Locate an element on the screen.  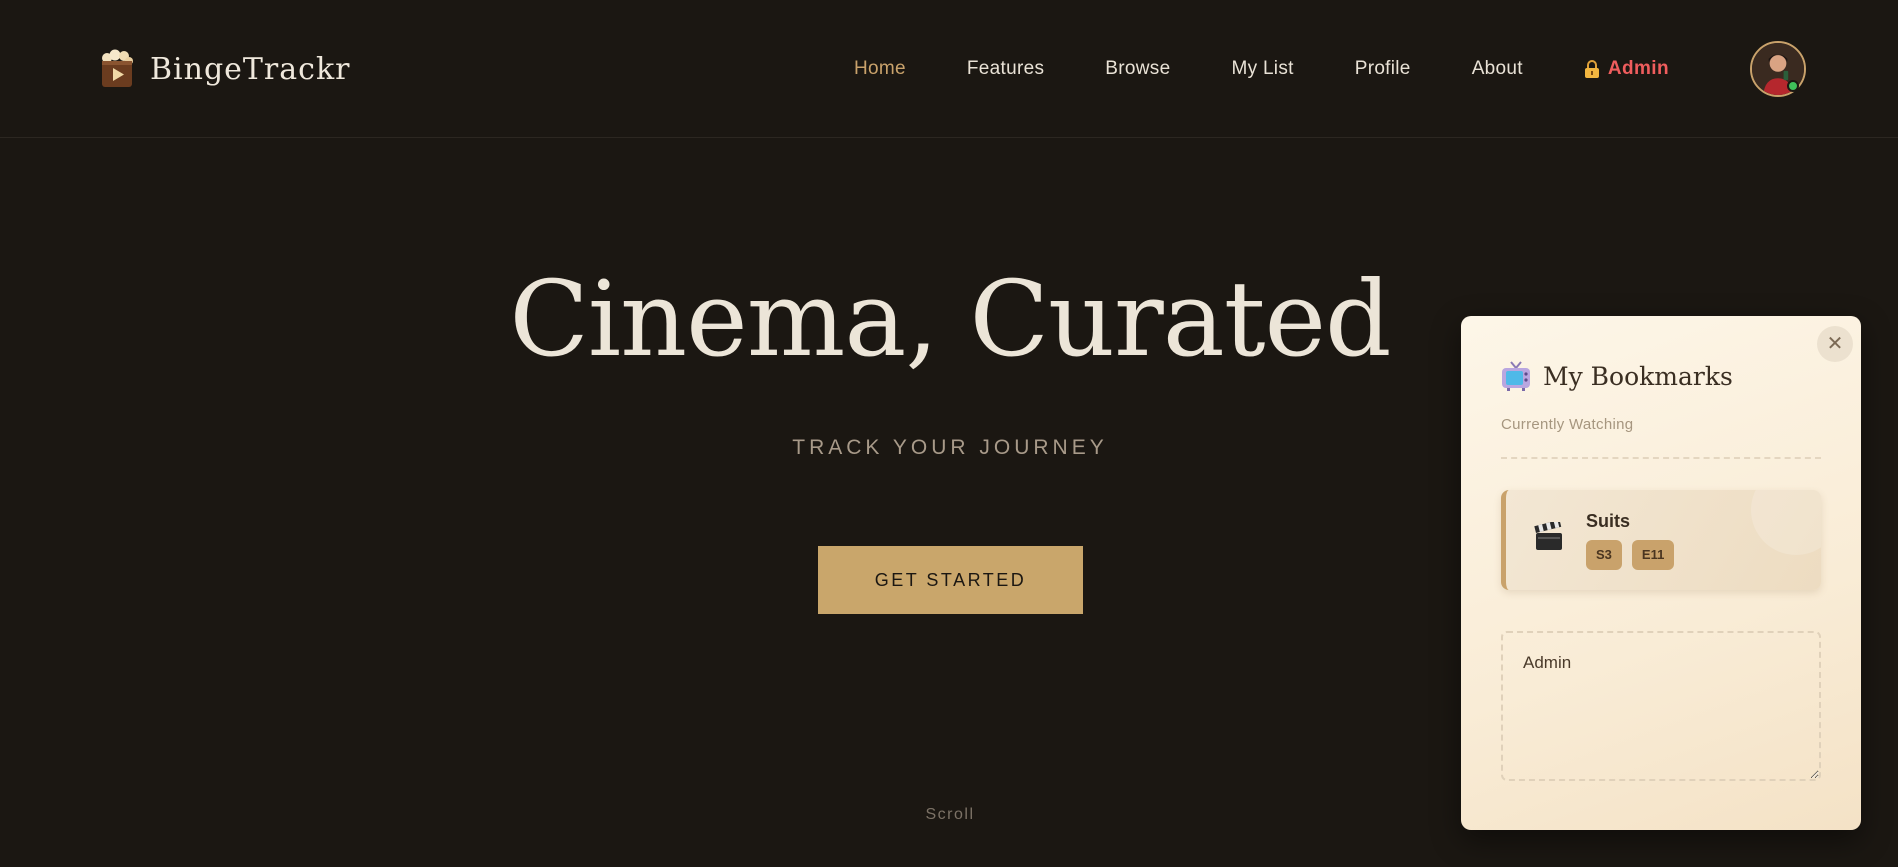
brand: BingeTrackr is located at coordinates (224, 69).